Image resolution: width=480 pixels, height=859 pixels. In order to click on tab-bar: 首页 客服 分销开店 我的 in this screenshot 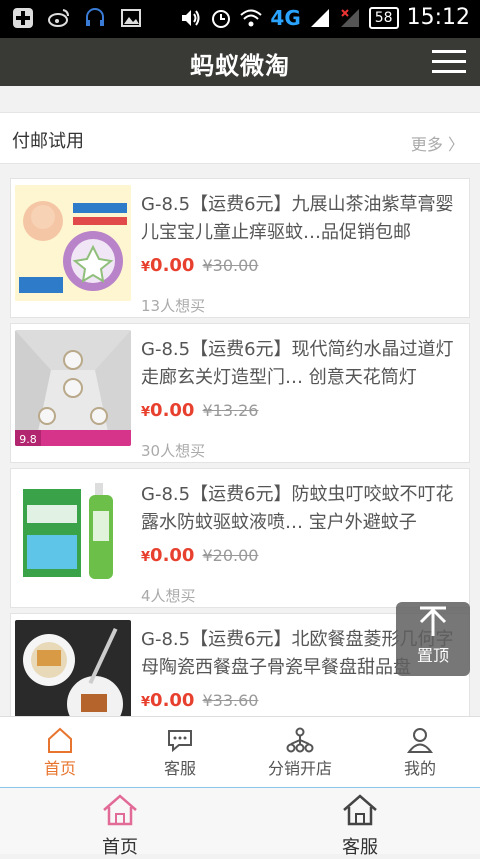, I will do `click(240, 752)`.